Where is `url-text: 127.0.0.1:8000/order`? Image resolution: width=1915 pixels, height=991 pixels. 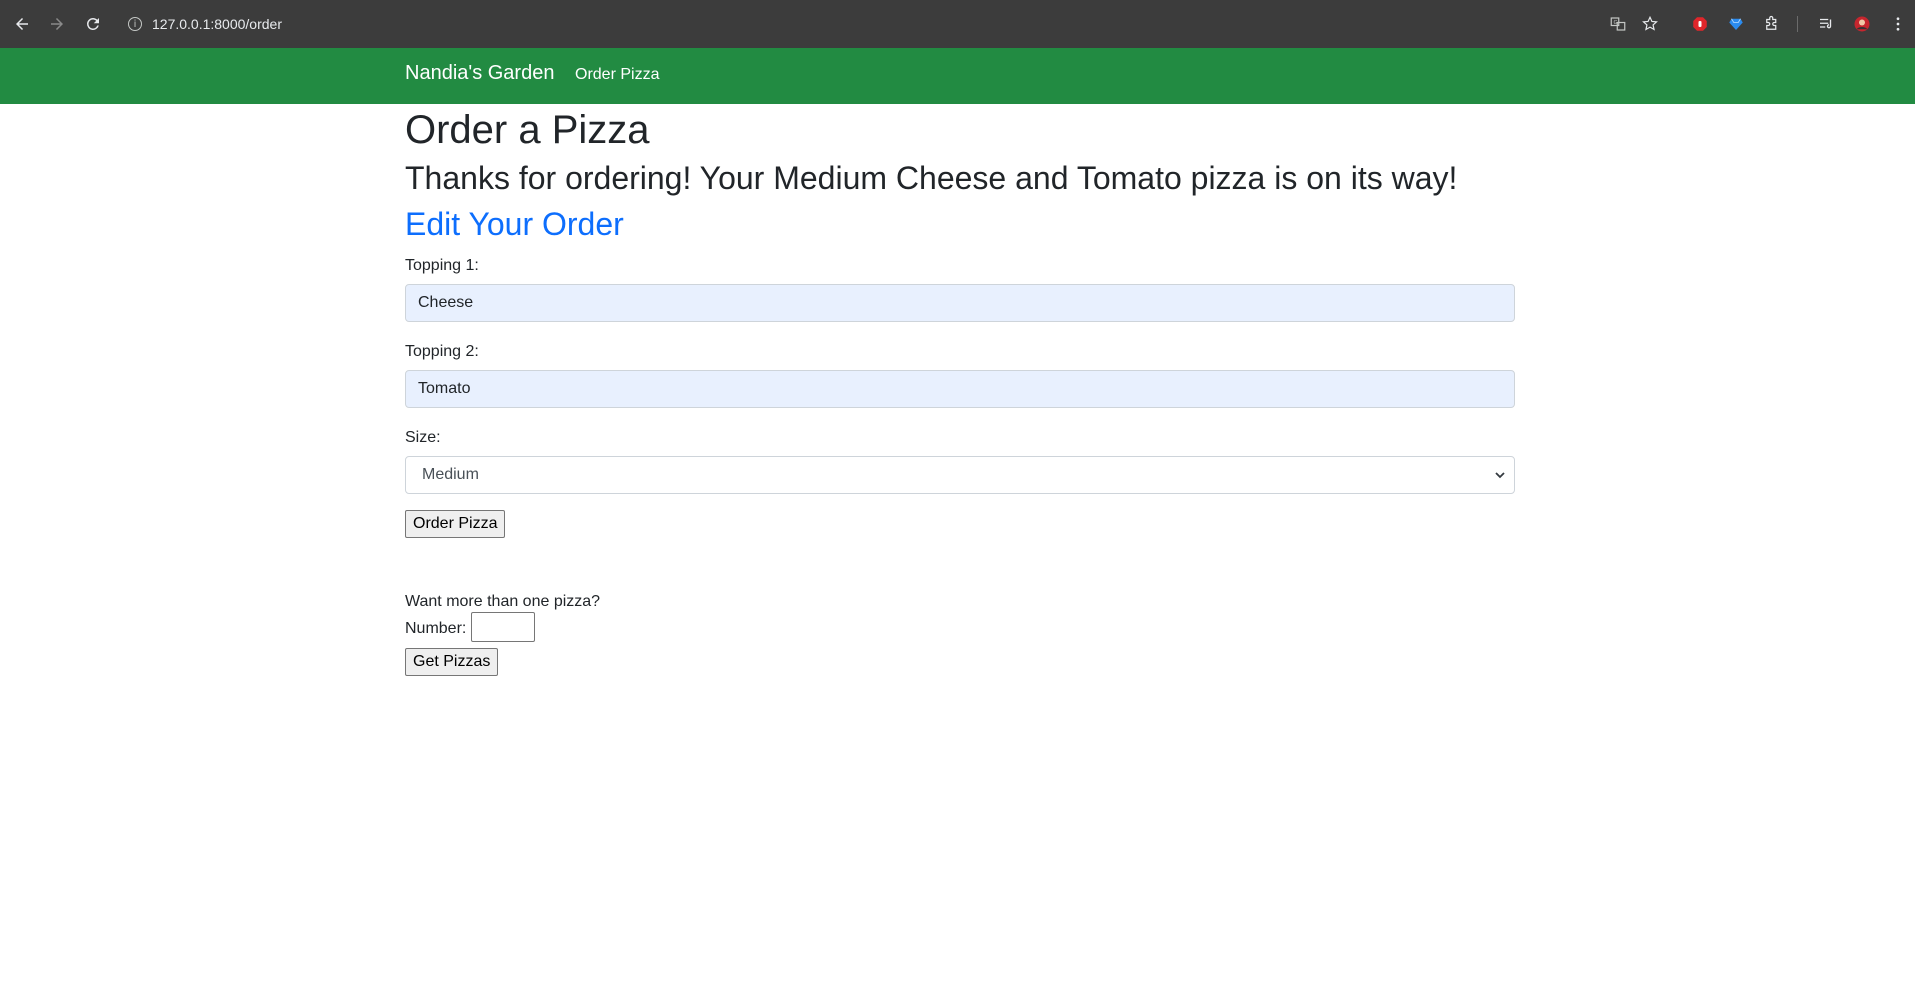 url-text: 127.0.0.1:8000/order is located at coordinates (217, 24).